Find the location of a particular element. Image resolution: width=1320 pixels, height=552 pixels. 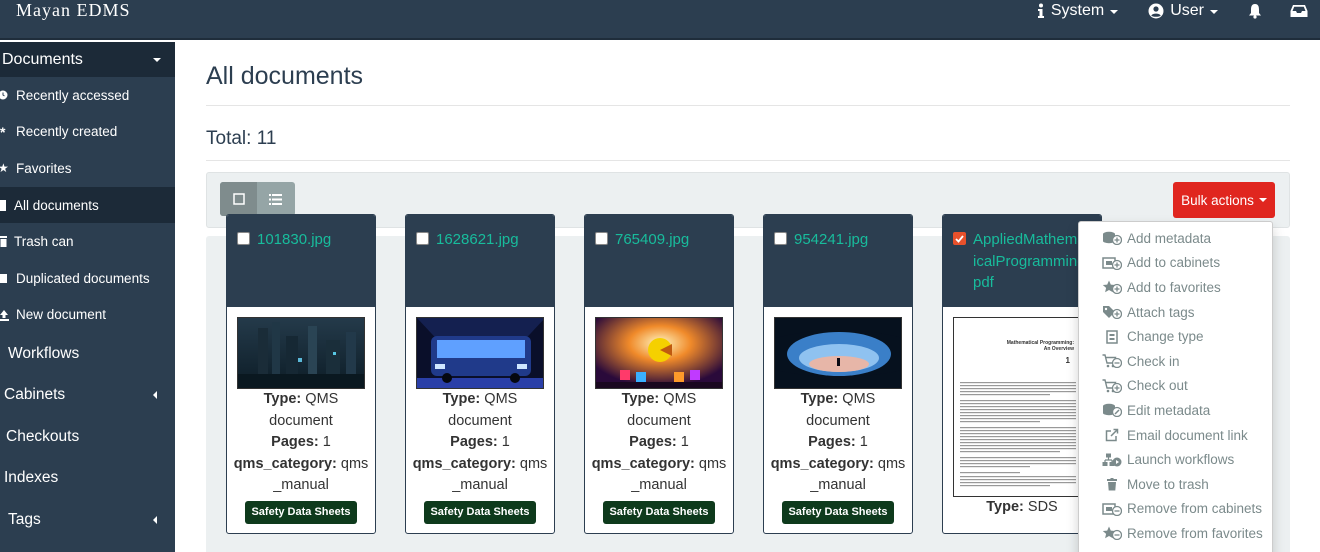

document-link: 1628621.jpg is located at coordinates (477, 240).